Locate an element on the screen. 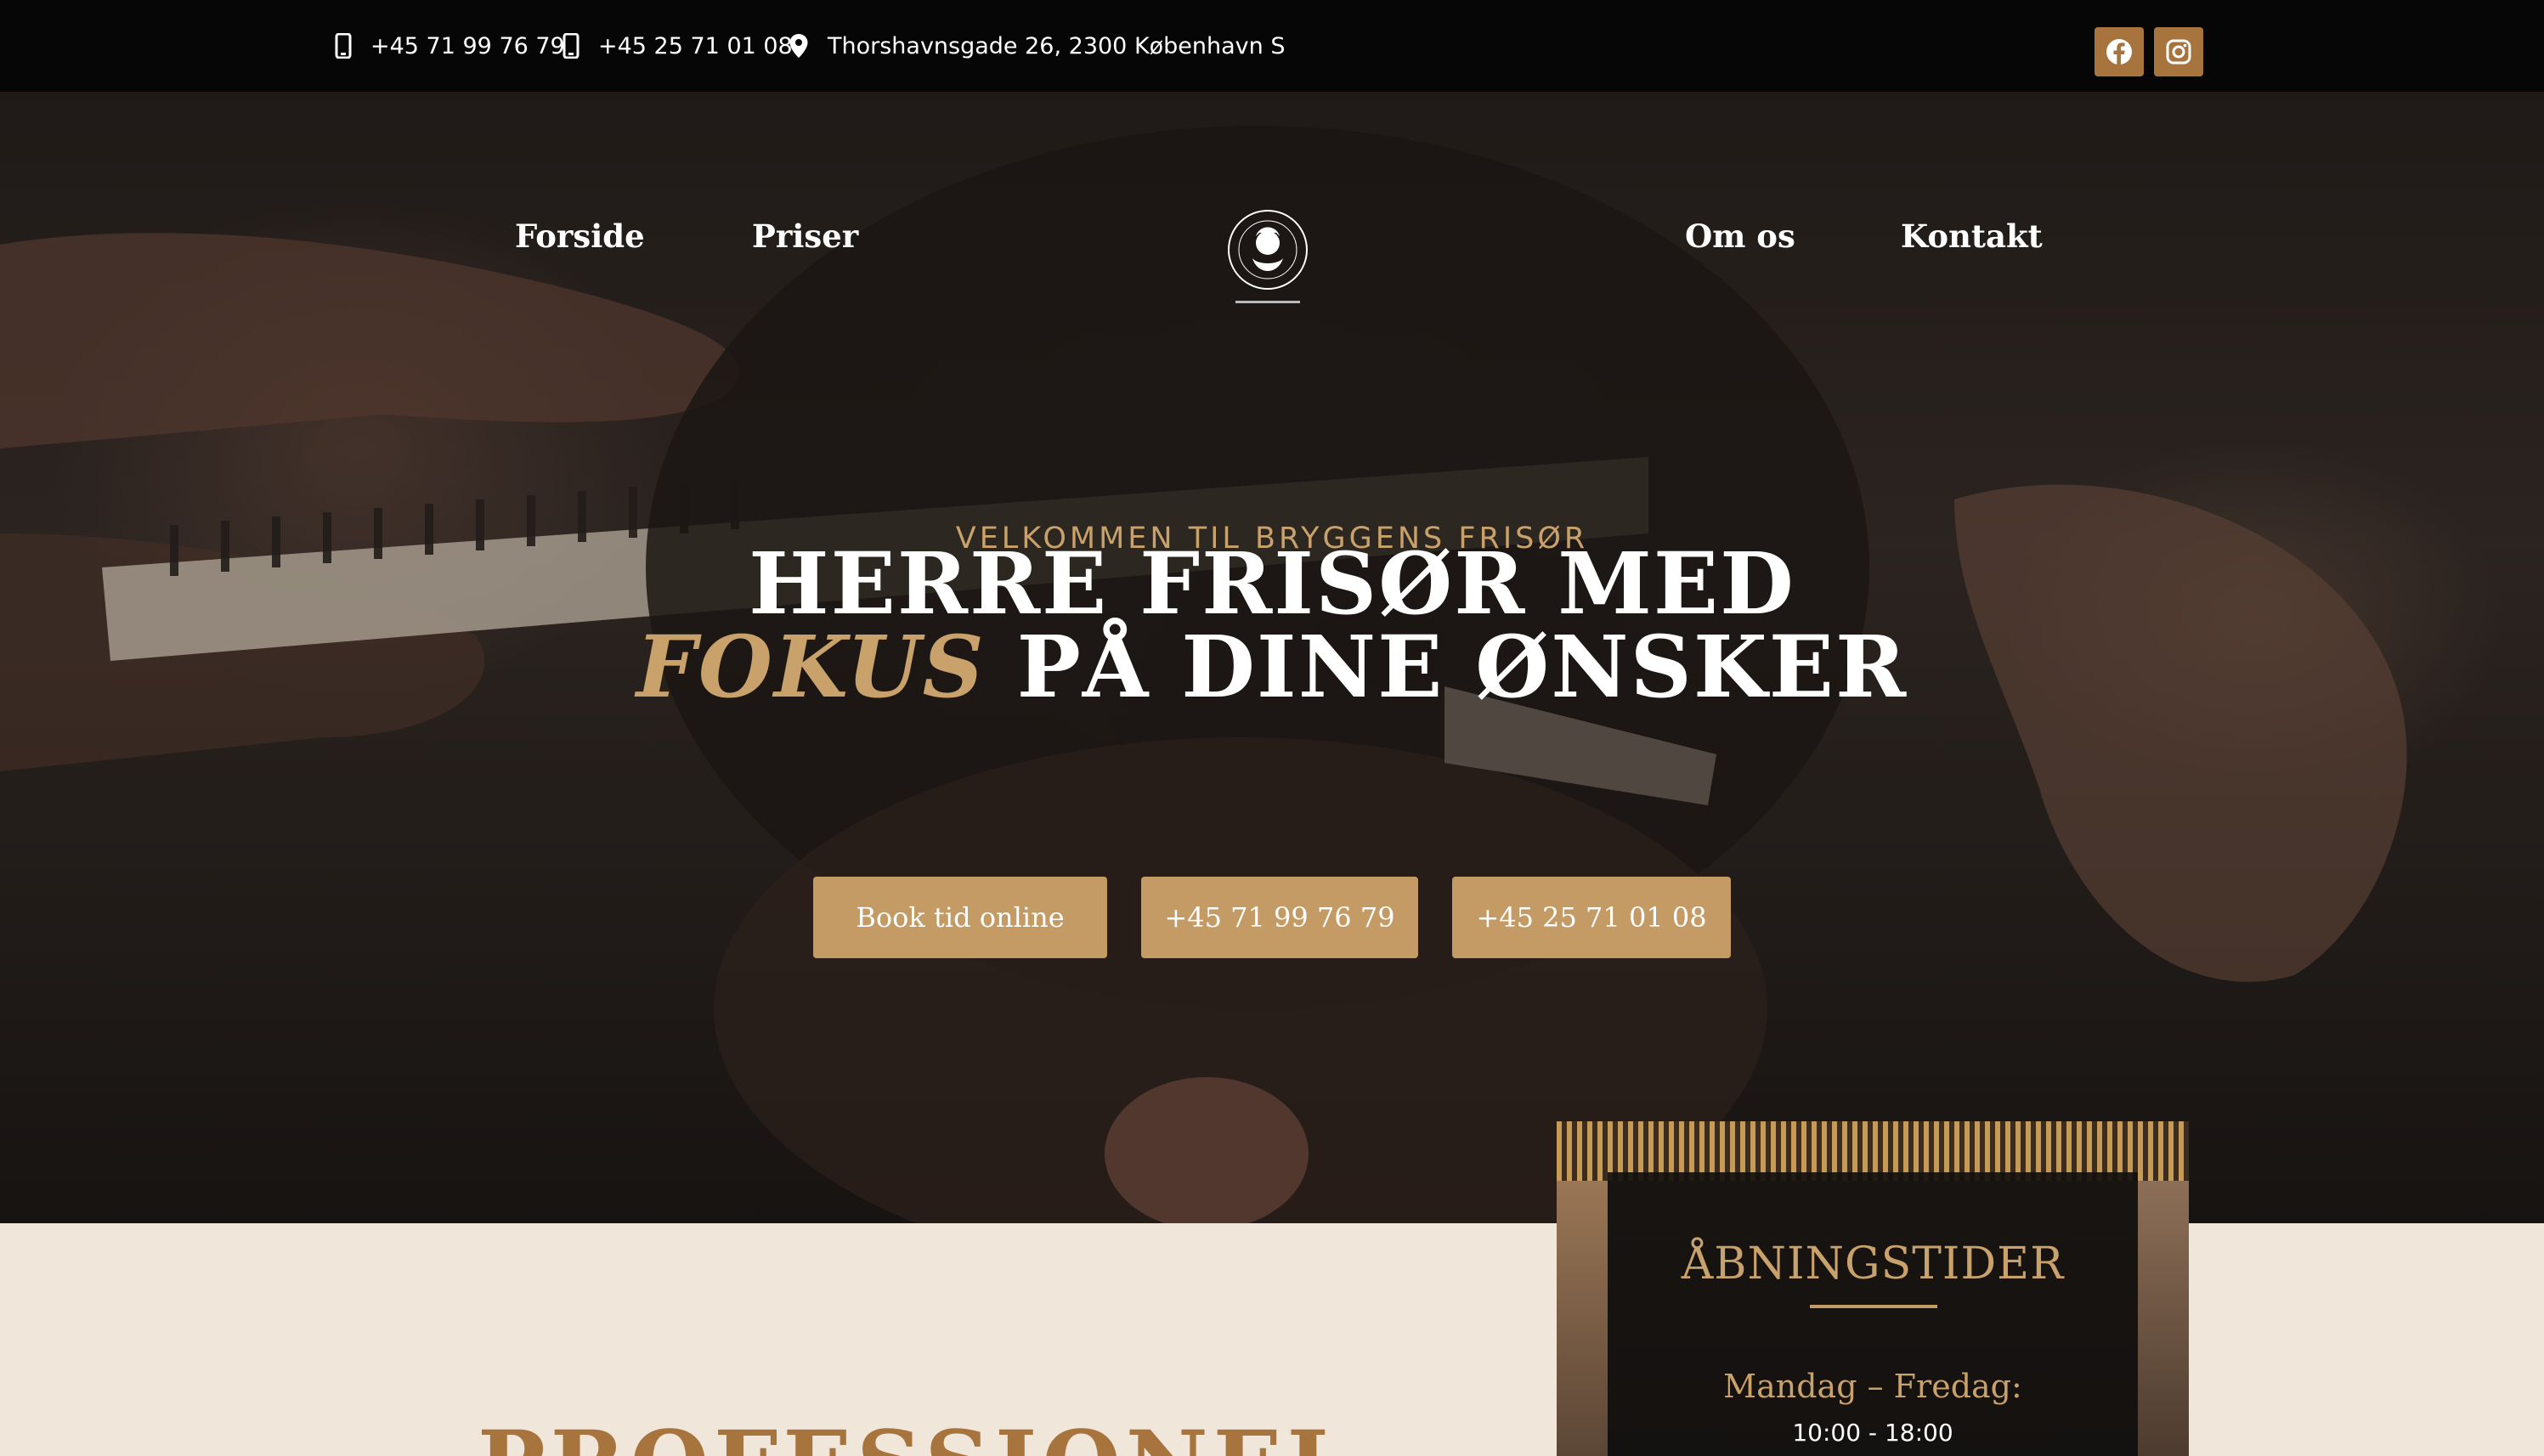 The width and height of the screenshot is (2544, 1456). facebook-icon is located at coordinates (2119, 52).